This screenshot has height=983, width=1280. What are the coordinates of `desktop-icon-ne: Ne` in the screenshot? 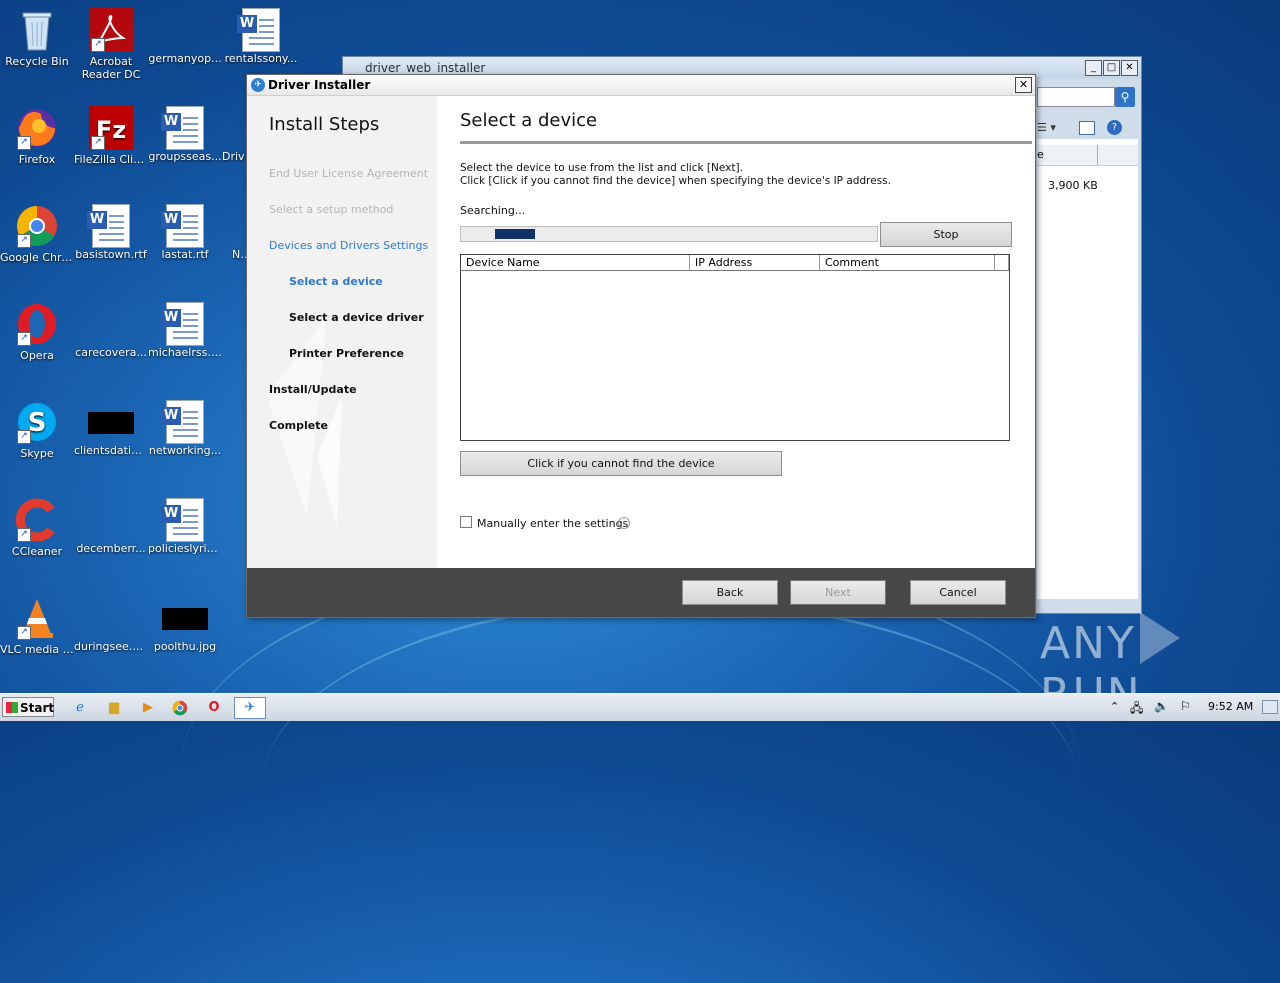 It's located at (239, 232).